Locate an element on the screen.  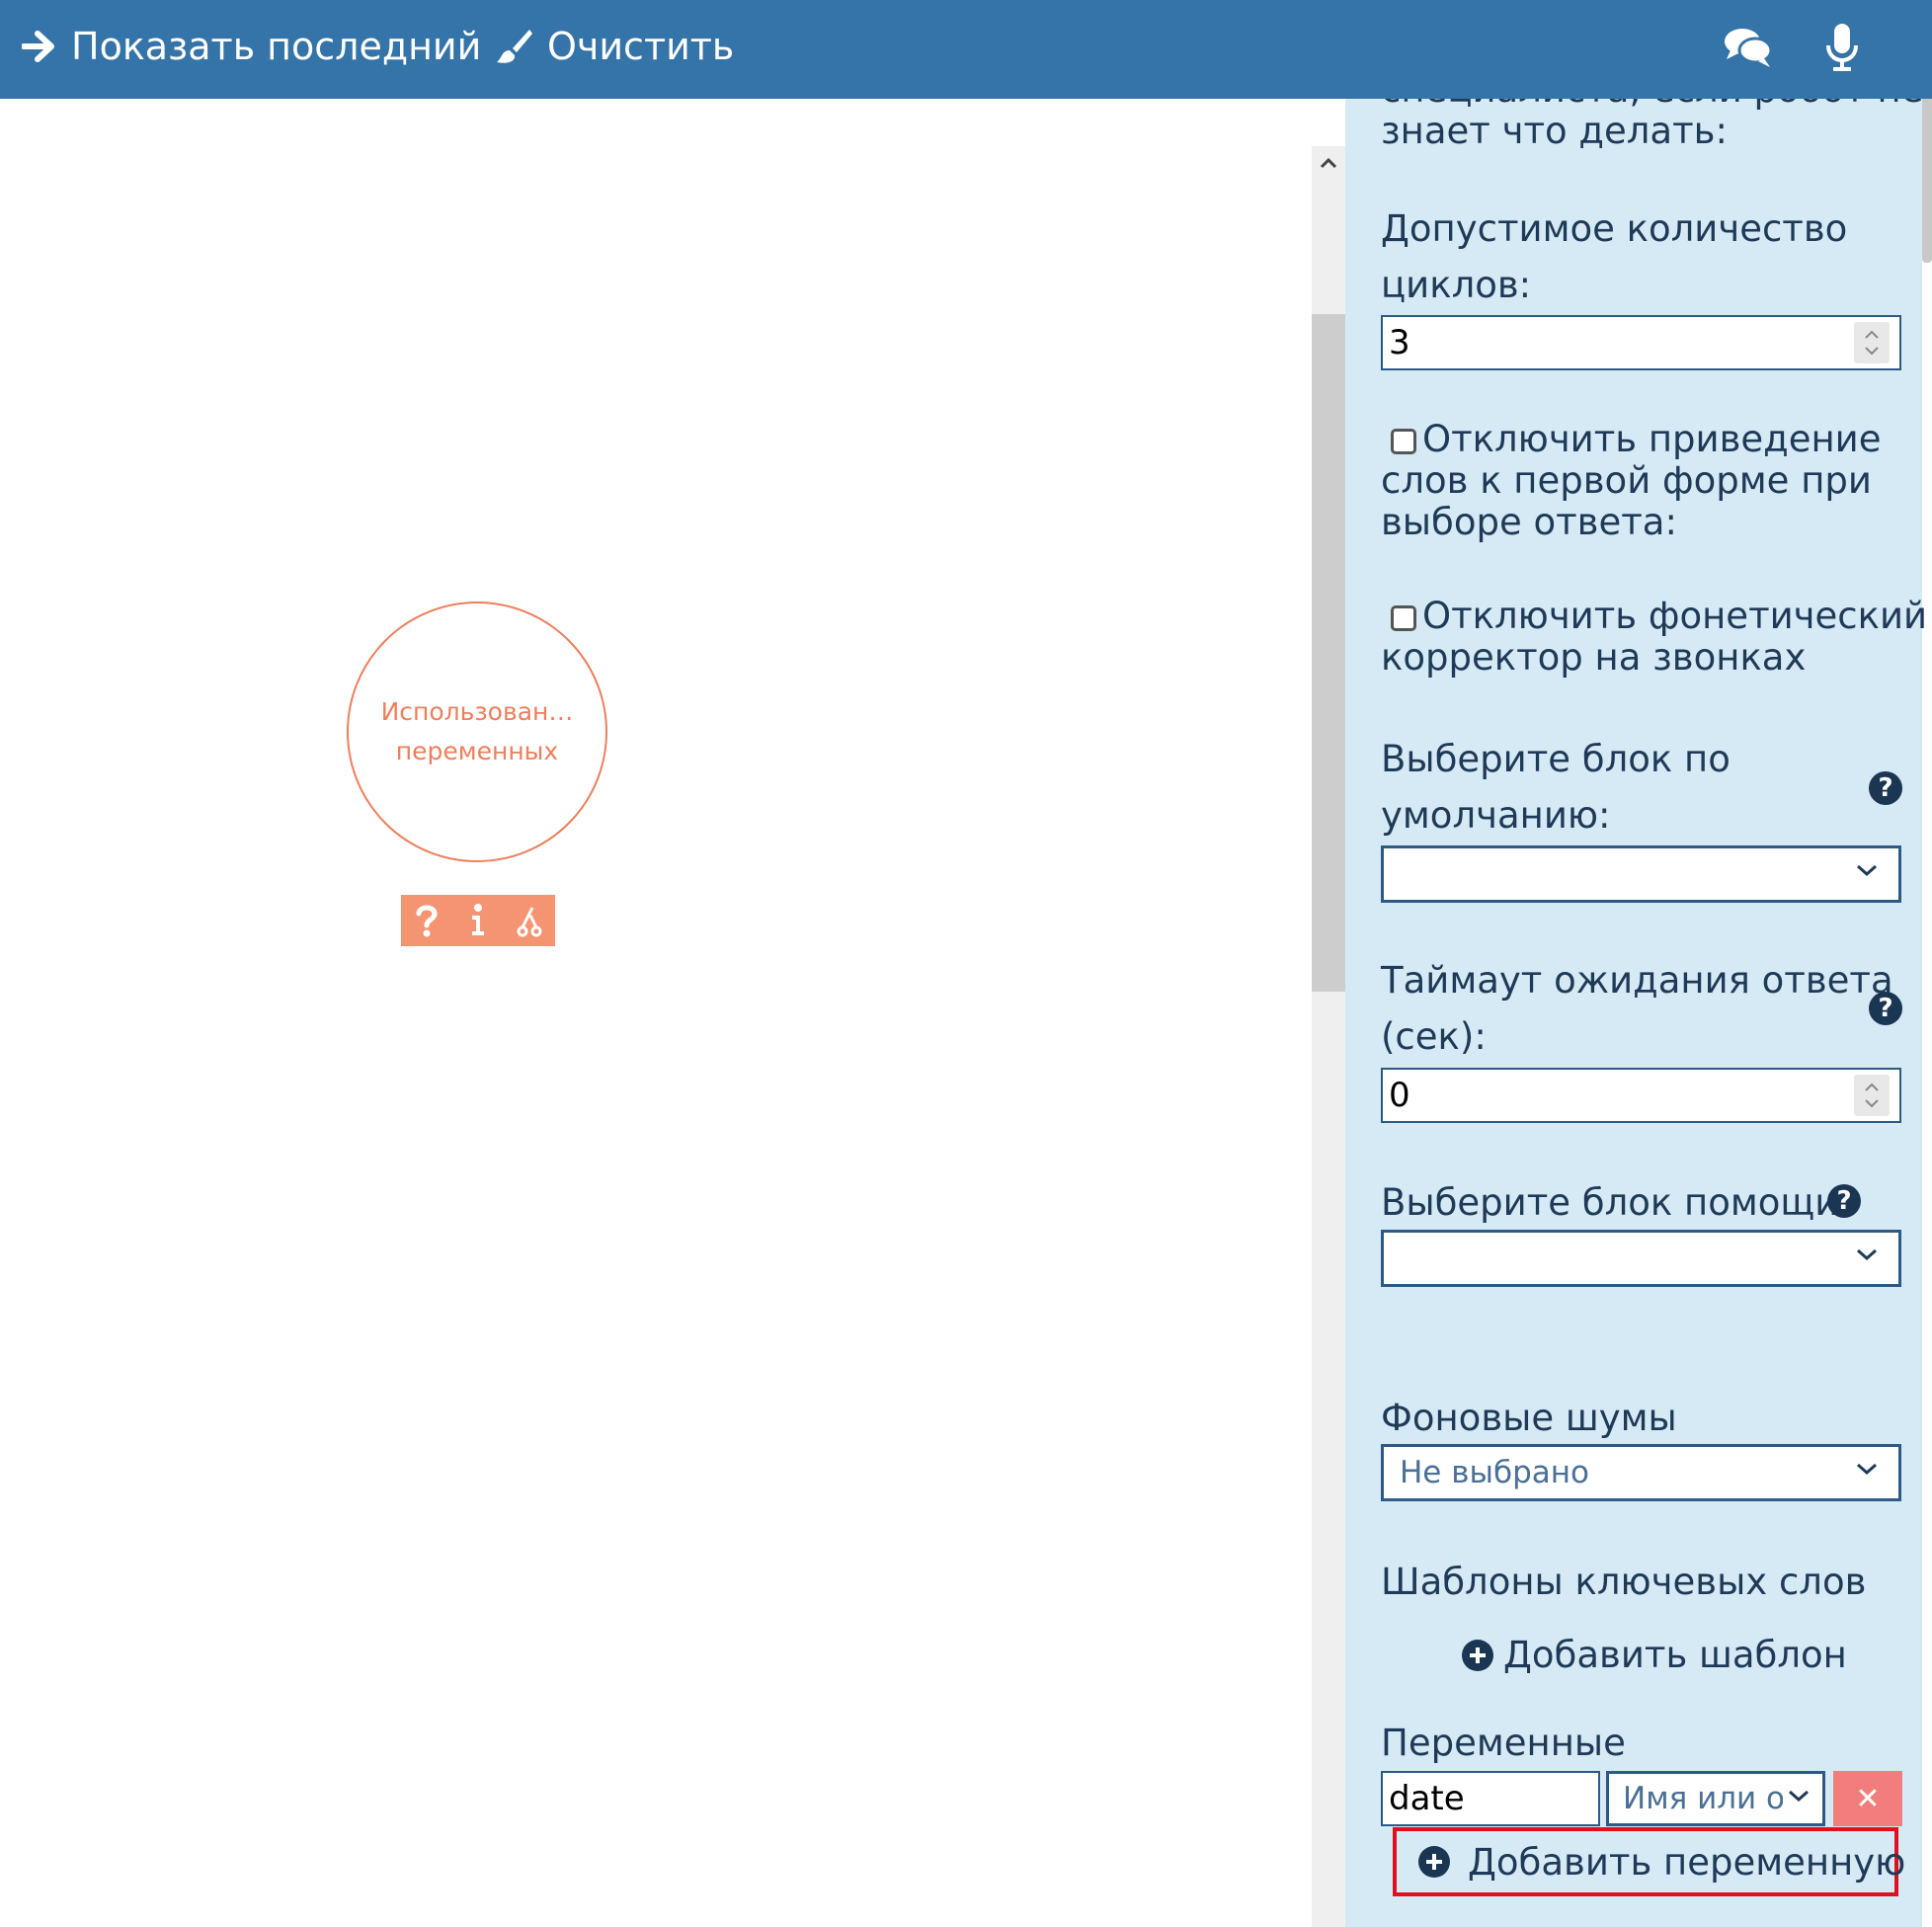
help-block-label: Выберите блок помощи: is located at coordinates (1616, 1202).